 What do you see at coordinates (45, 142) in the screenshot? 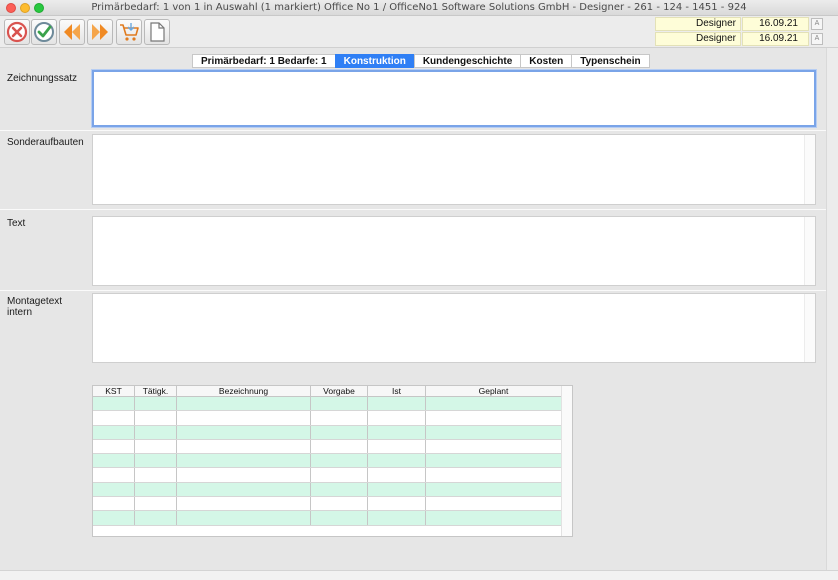
I see `sonderaufbauten-label: Sonderaufbauten` at bounding box center [45, 142].